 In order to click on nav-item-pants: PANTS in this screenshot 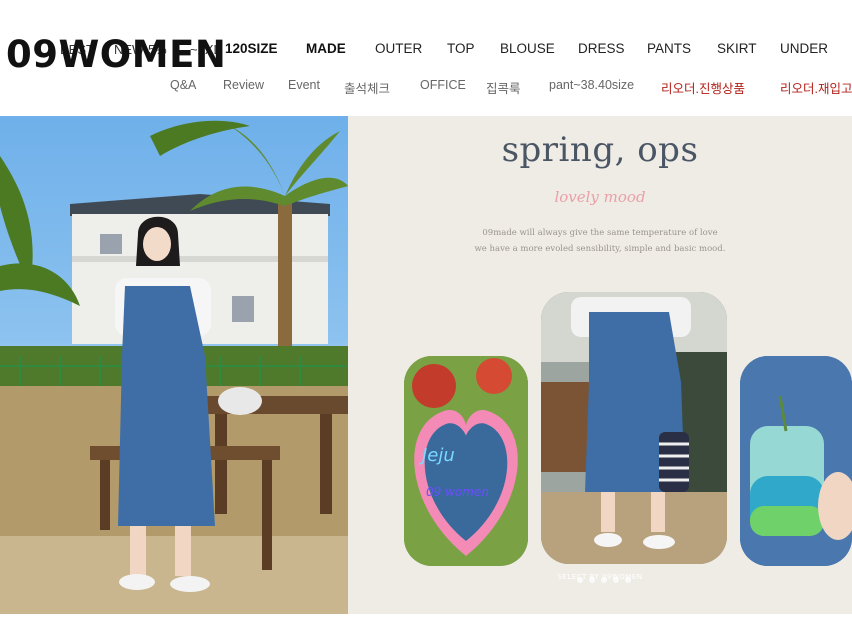, I will do `click(669, 48)`.